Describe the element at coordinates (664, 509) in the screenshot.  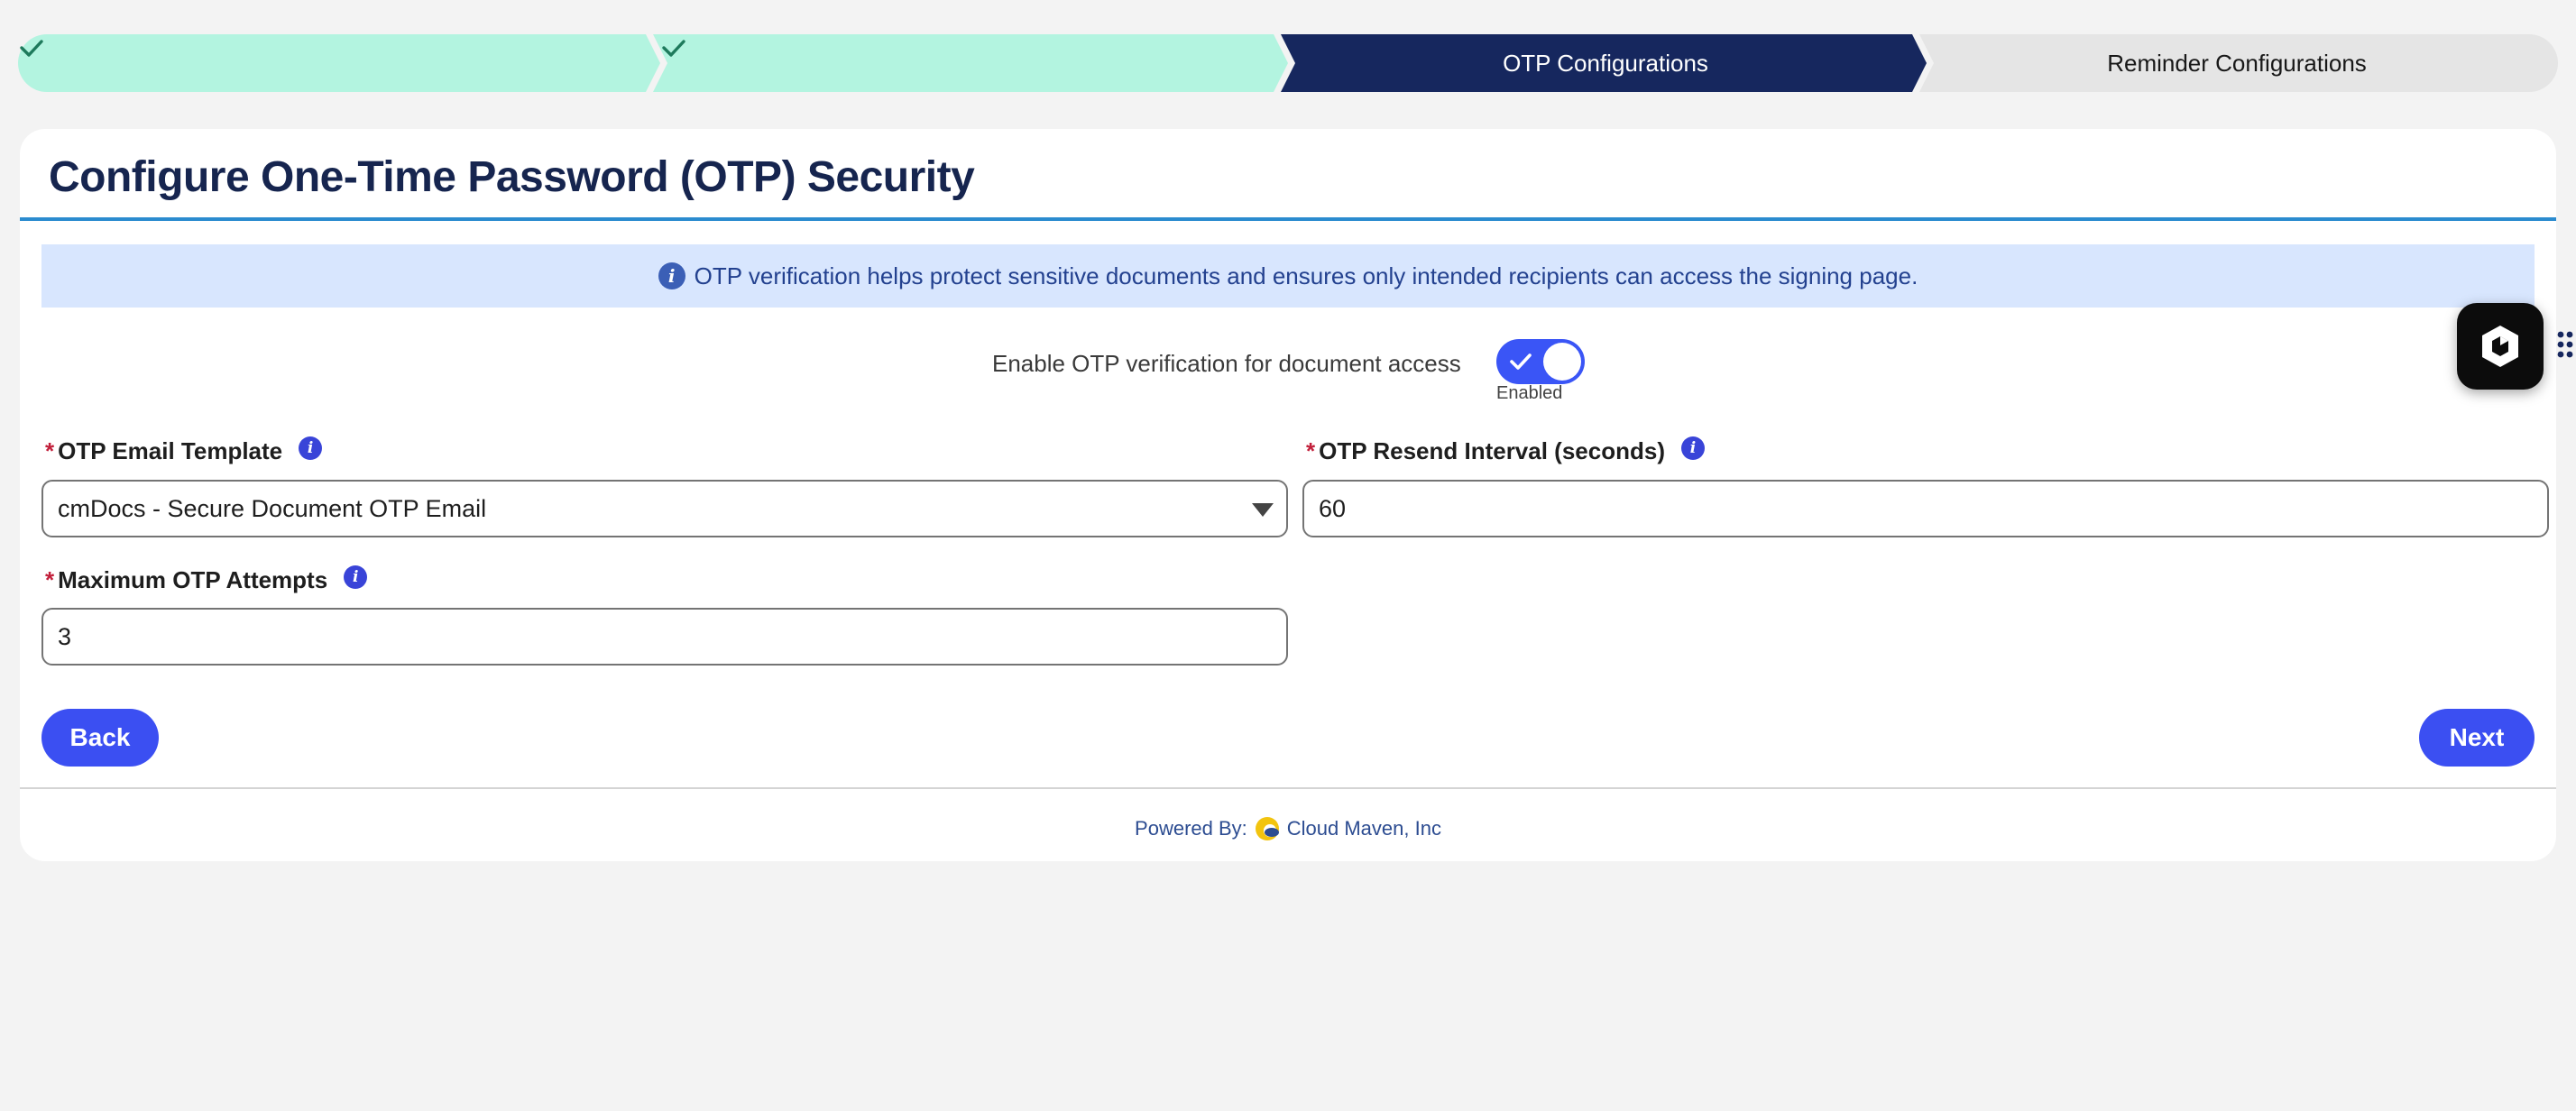
I see `email-template-select: cmDocs - Secure Document OTP Email` at that location.